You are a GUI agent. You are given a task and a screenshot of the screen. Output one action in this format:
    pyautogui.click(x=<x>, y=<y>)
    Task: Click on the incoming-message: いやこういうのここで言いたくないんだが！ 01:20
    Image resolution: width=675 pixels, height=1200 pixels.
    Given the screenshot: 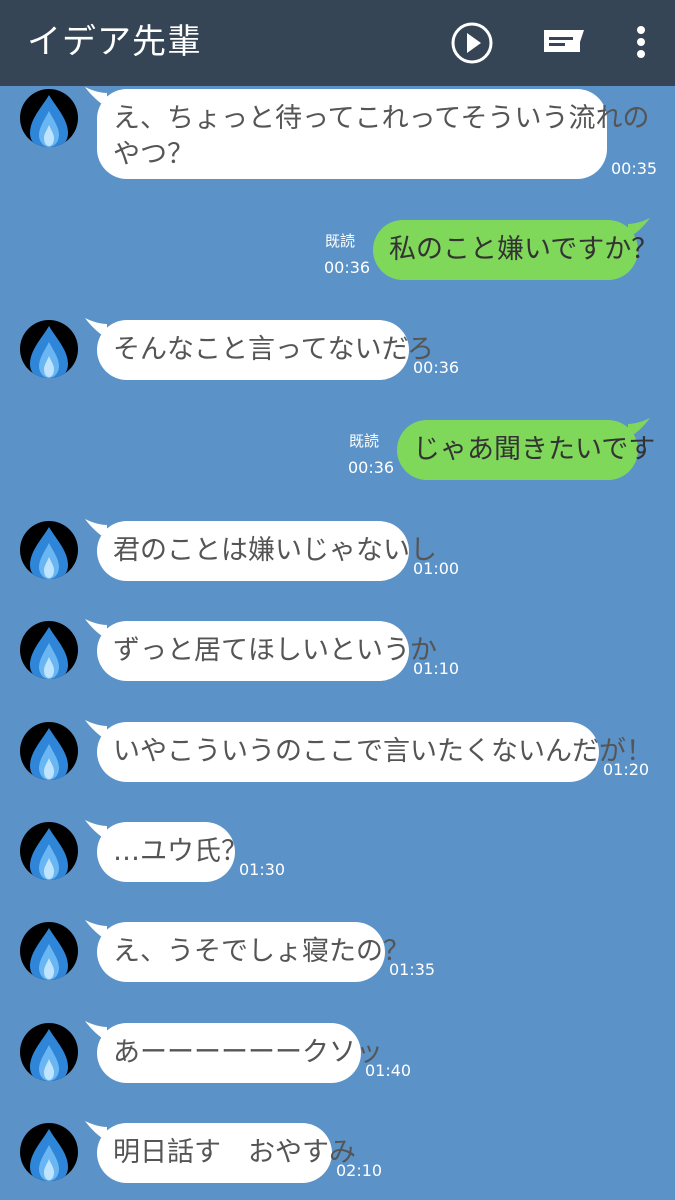 What is the action you would take?
    pyautogui.click(x=337, y=751)
    